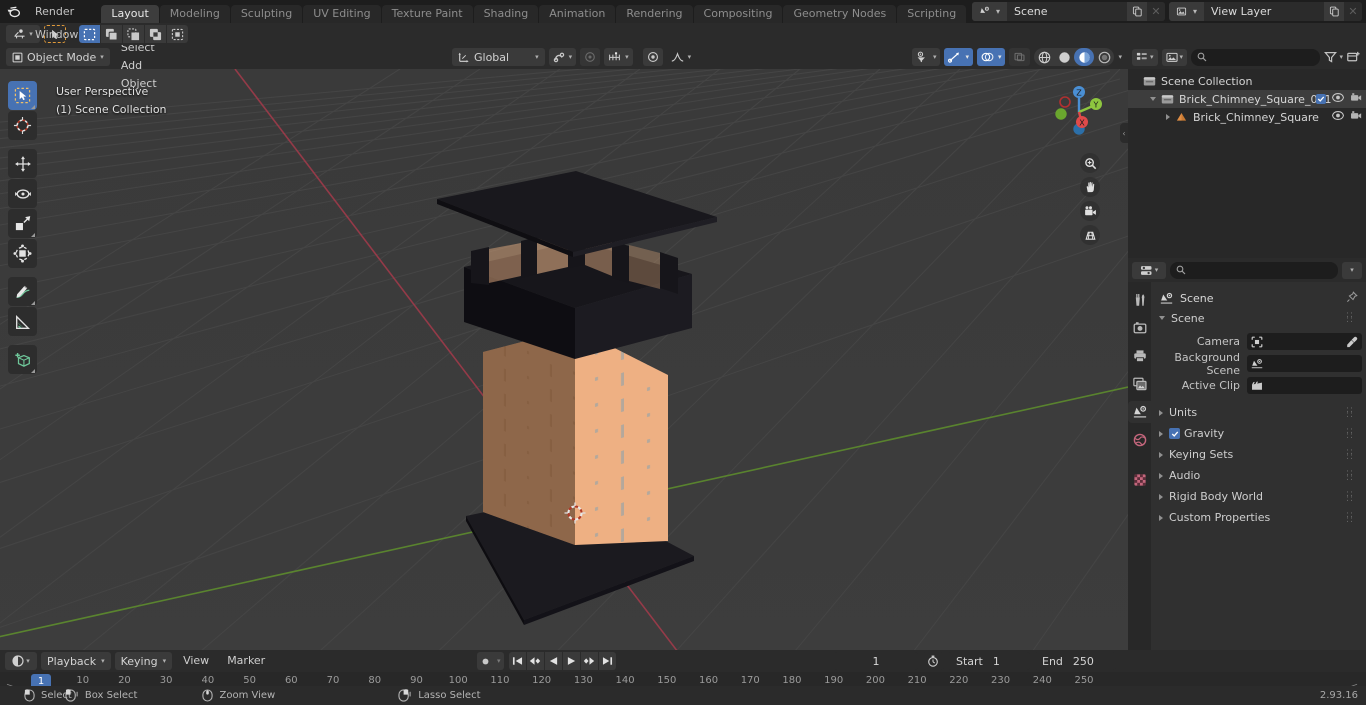 The width and height of the screenshot is (1366, 705). What do you see at coordinates (22, 95) in the screenshot?
I see `tweak-select-tool` at bounding box center [22, 95].